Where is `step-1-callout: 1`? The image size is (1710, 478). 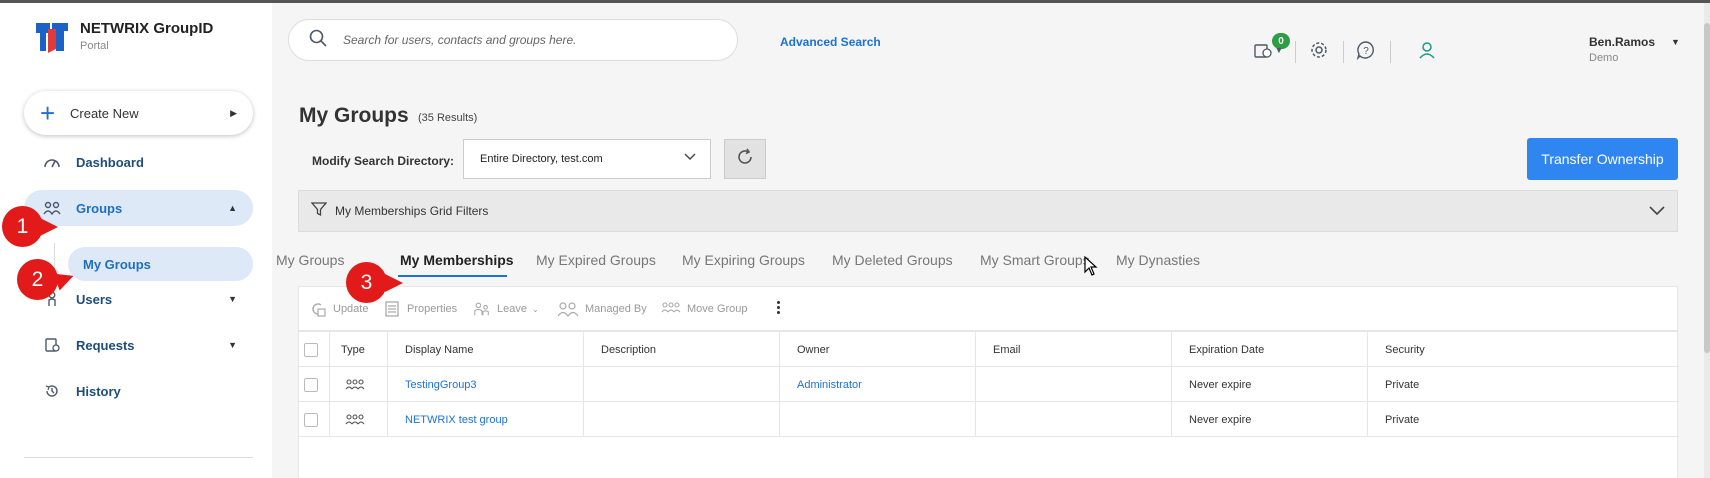 step-1-callout: 1 is located at coordinates (22, 226).